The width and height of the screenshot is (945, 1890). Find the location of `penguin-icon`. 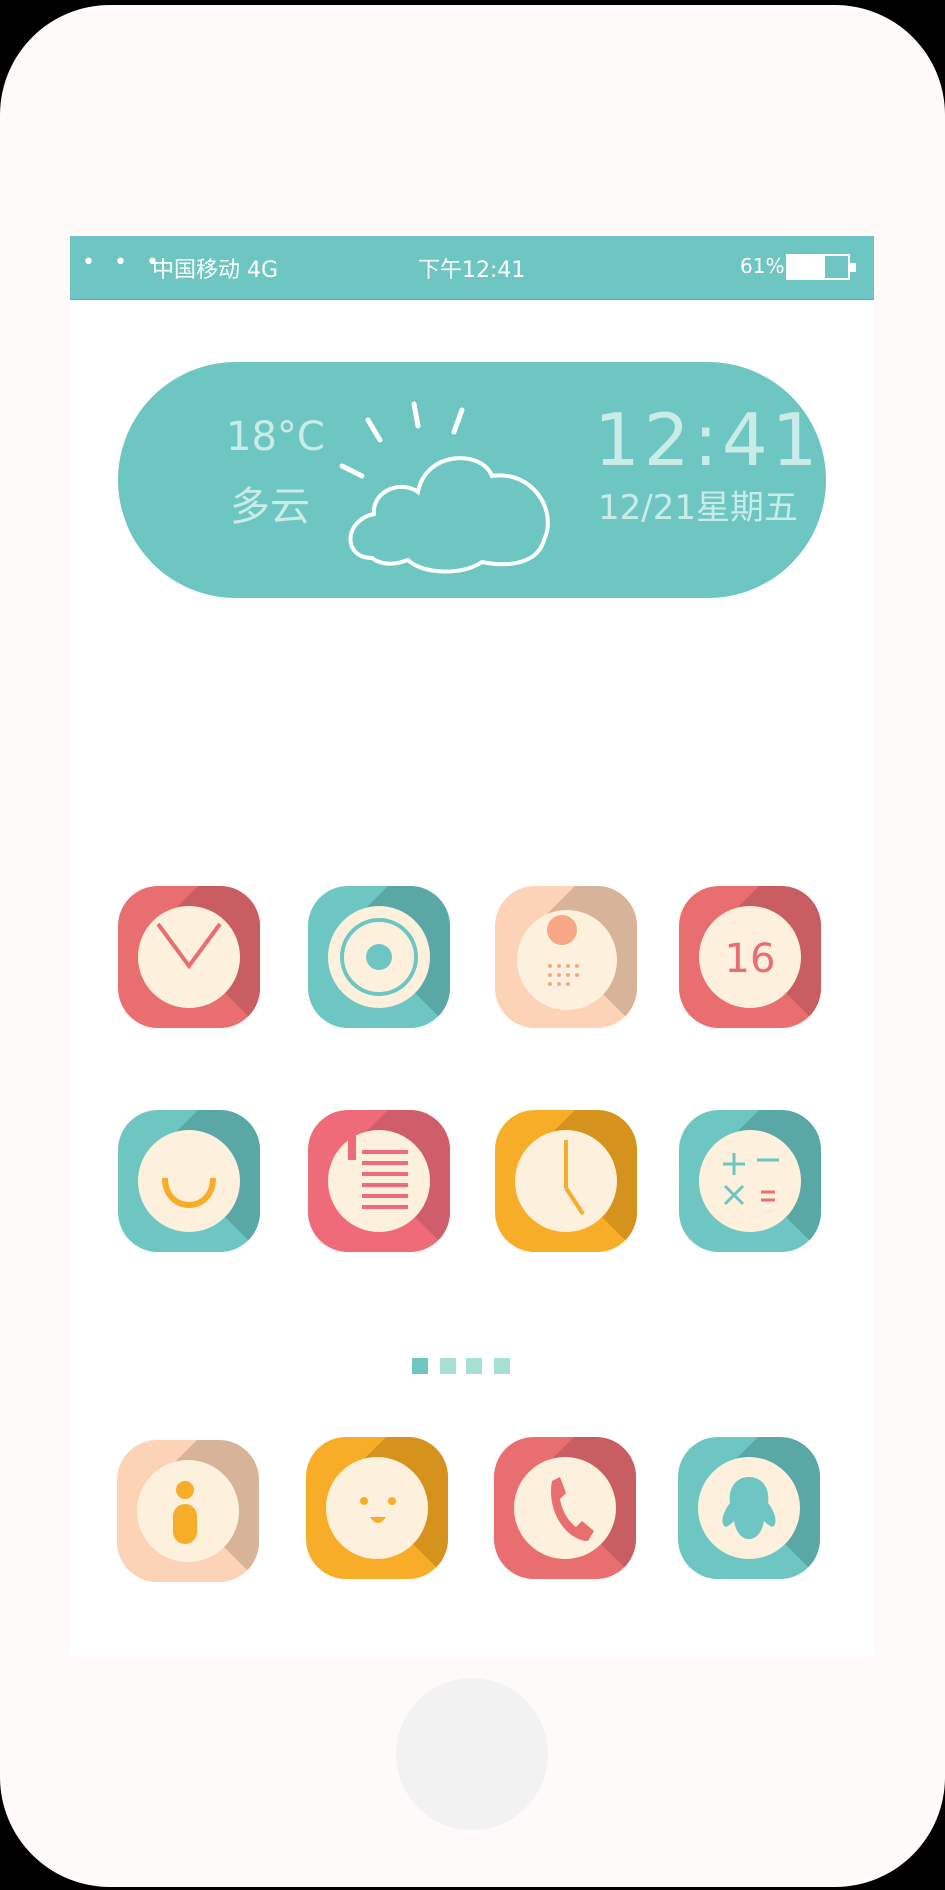

penguin-icon is located at coordinates (749, 1508).